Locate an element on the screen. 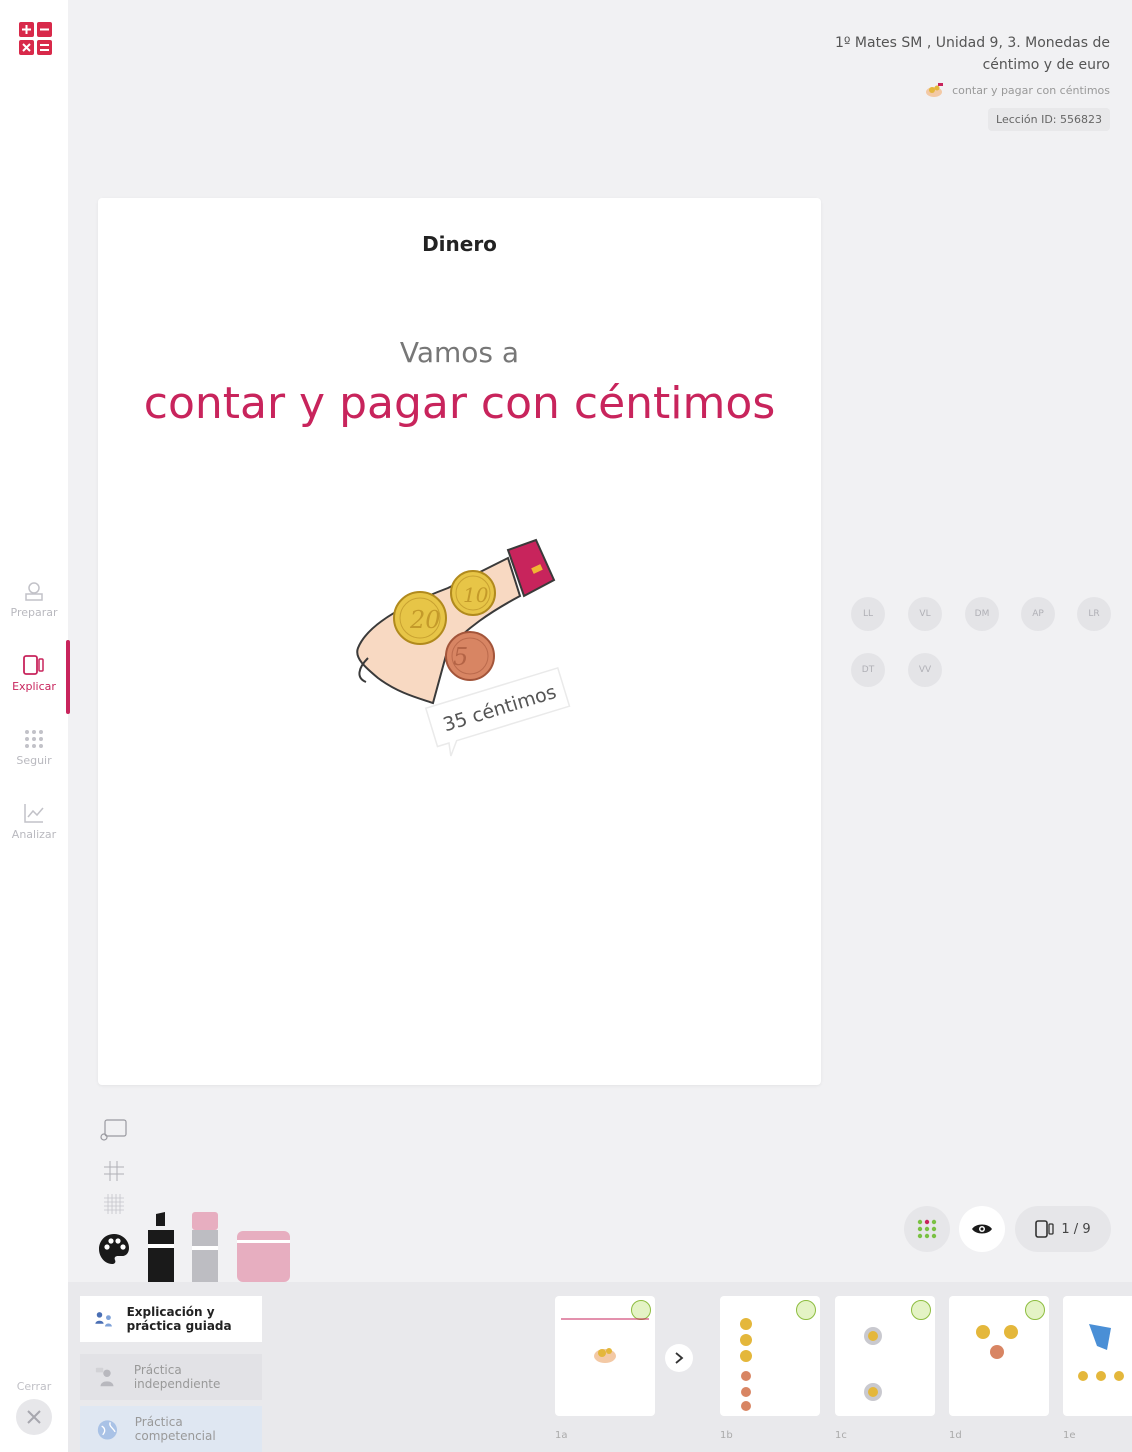 Image resolution: width=1132 pixels, height=1452 pixels. slide-subtitle: Vamos a is located at coordinates (459, 352).